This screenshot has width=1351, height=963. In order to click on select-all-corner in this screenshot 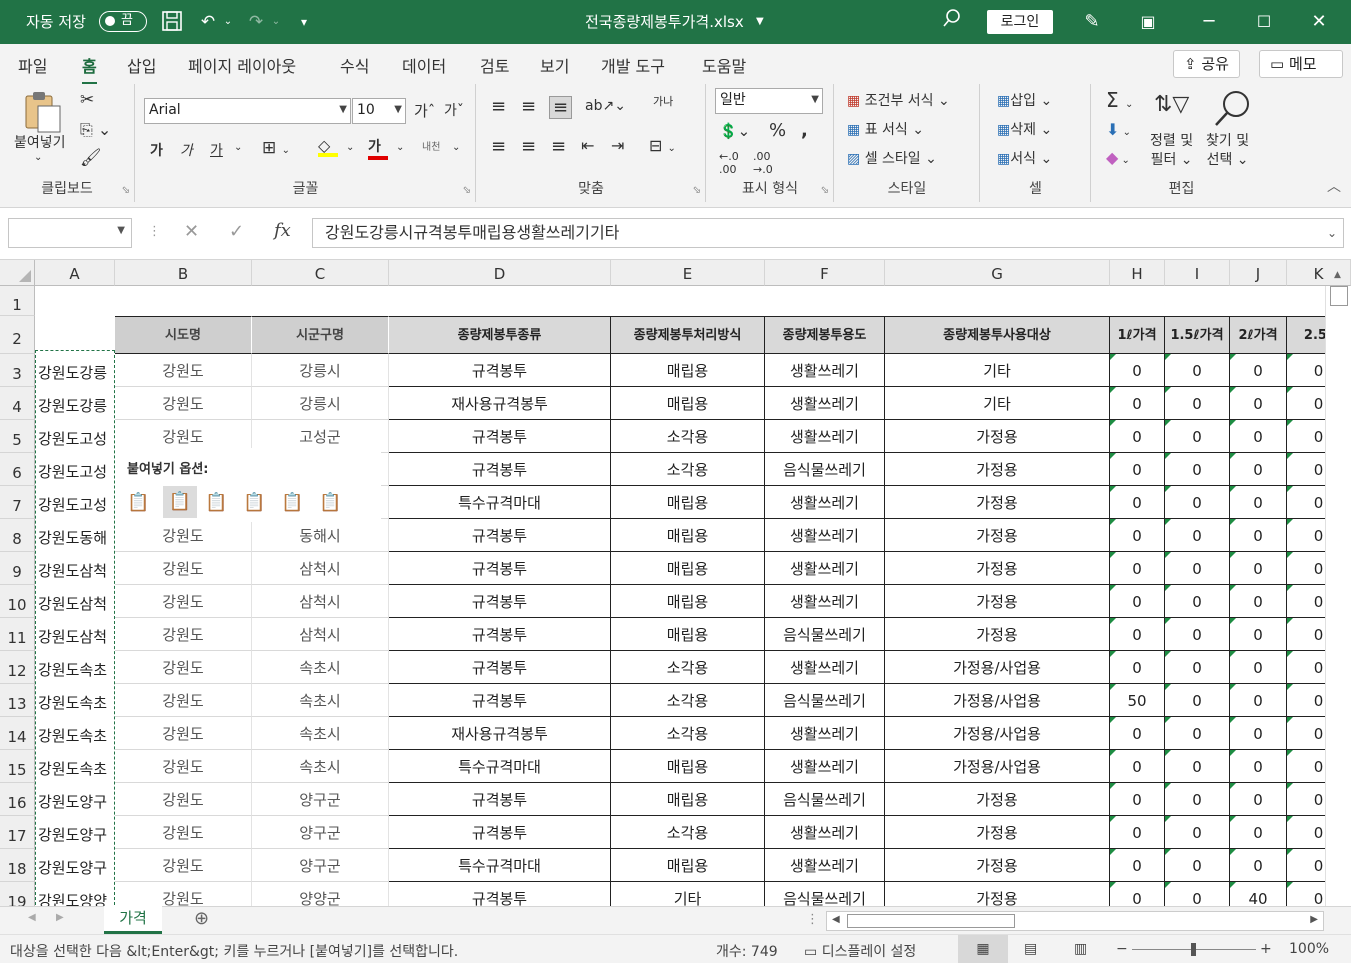, I will do `click(17, 273)`.